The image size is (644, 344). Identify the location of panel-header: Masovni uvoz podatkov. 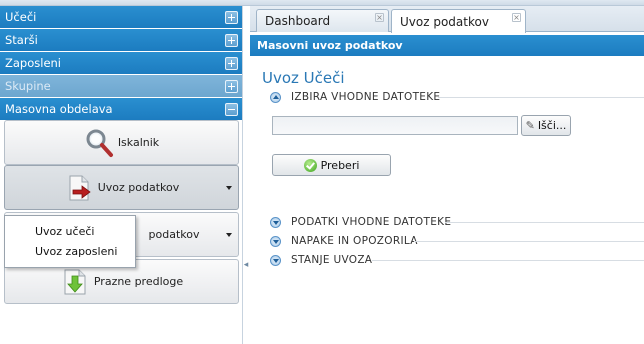
(447, 45).